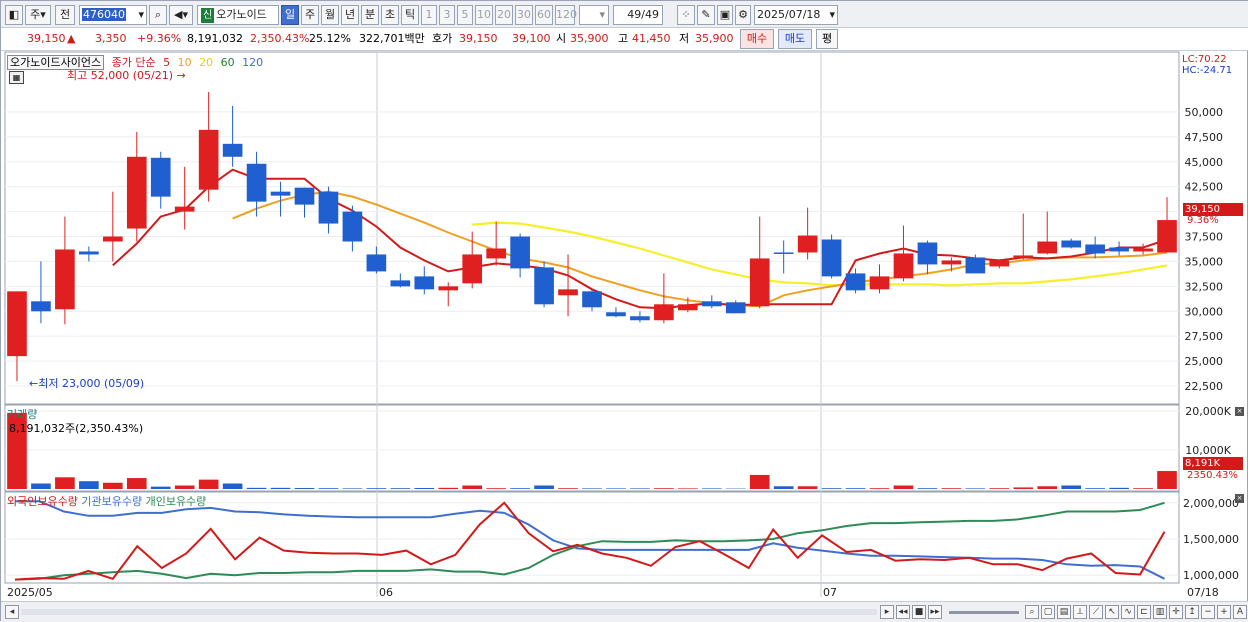 The image size is (1248, 622). What do you see at coordinates (544, 15) in the screenshot?
I see `interval-60: 60` at bounding box center [544, 15].